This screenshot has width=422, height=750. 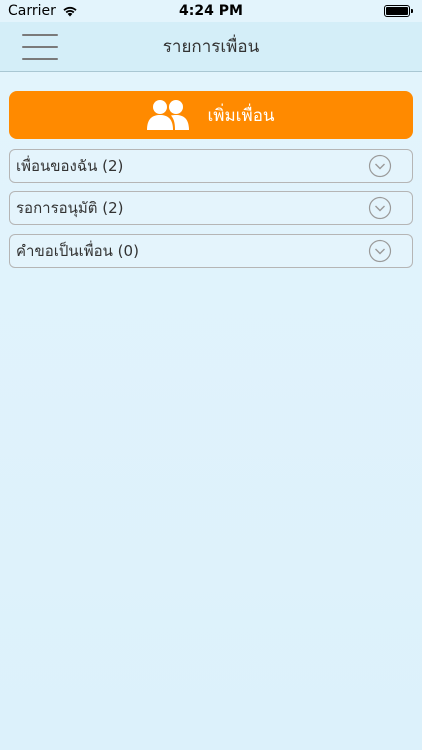 I want to click on add-friend-label: เพิ่มเพื่อน, so click(x=241, y=115).